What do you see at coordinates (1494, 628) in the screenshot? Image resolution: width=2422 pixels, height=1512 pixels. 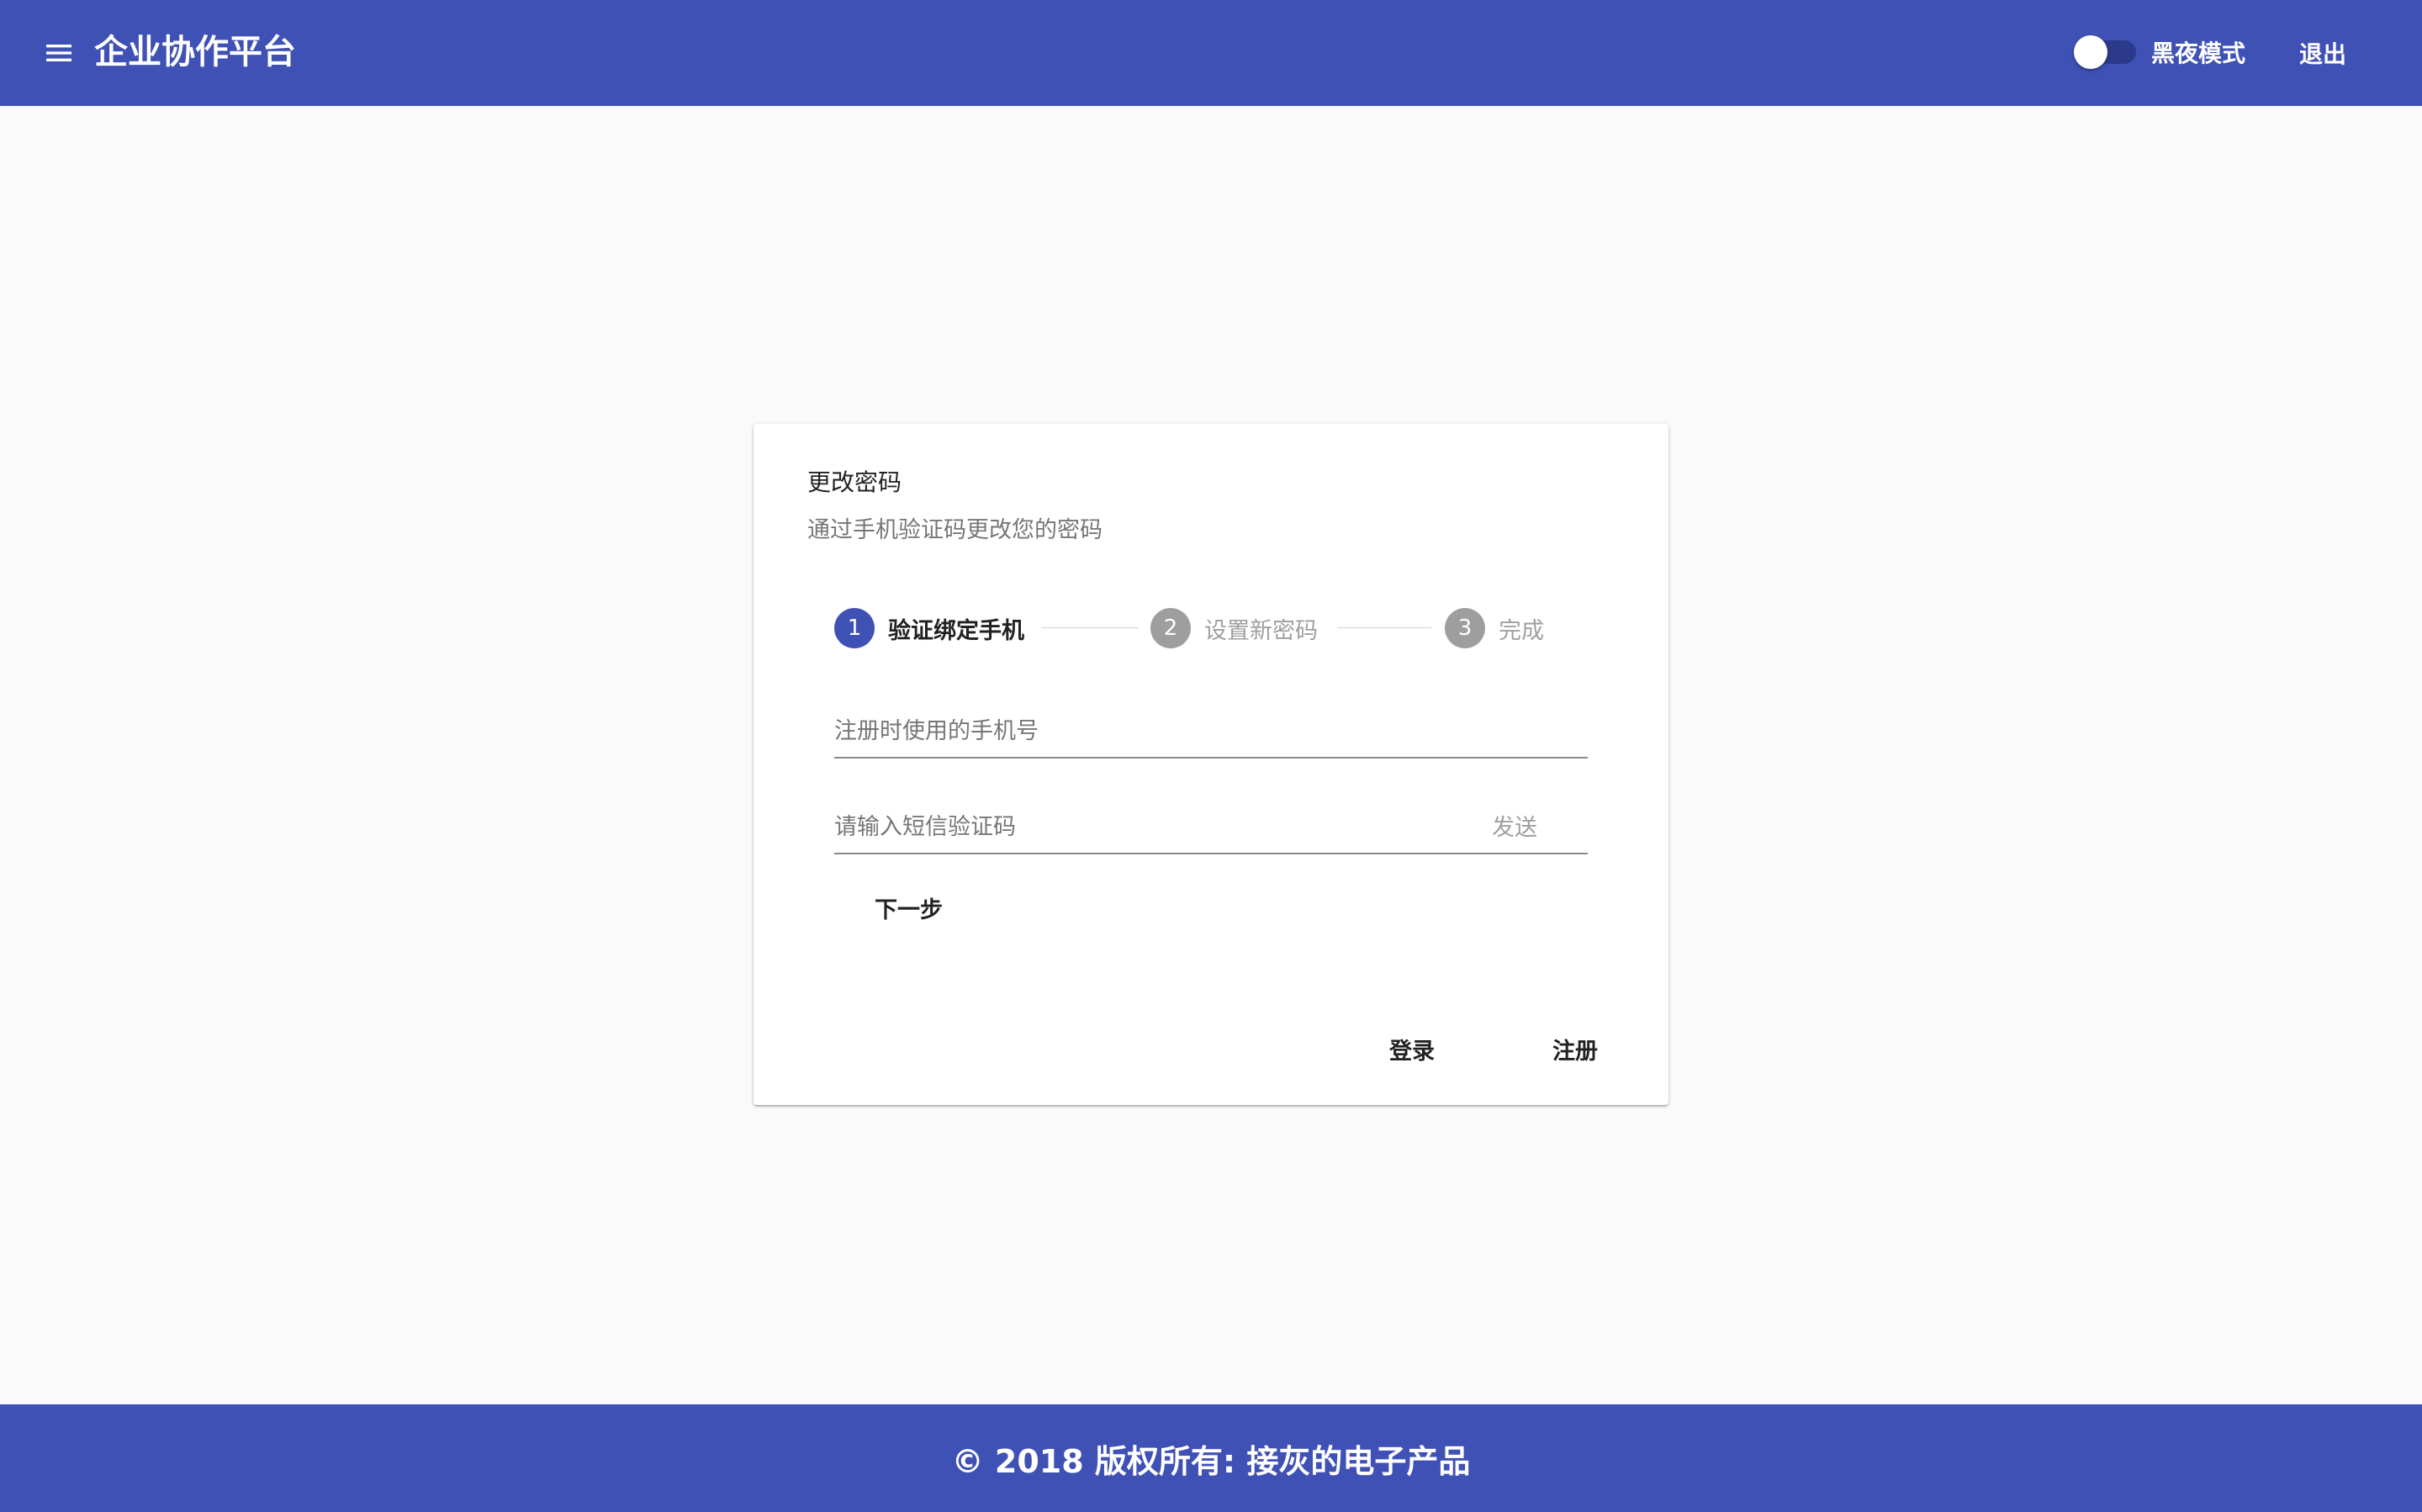 I see `step-complete: 3 完成` at bounding box center [1494, 628].